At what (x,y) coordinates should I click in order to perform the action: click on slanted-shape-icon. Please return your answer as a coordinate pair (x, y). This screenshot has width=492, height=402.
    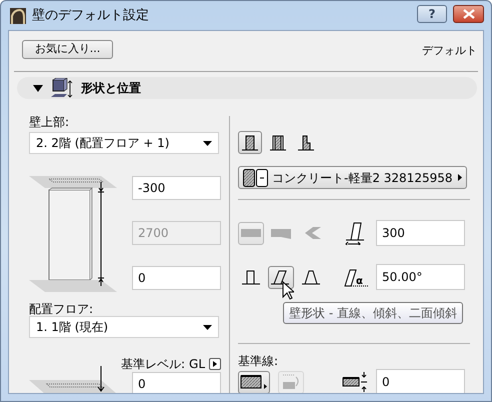
    Looking at the image, I should click on (281, 277).